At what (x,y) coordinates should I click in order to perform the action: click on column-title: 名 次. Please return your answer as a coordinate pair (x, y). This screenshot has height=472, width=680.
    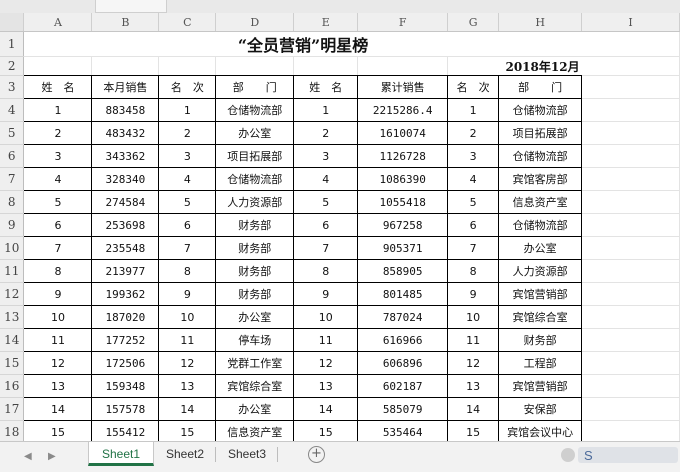
    Looking at the image, I should click on (473, 87).